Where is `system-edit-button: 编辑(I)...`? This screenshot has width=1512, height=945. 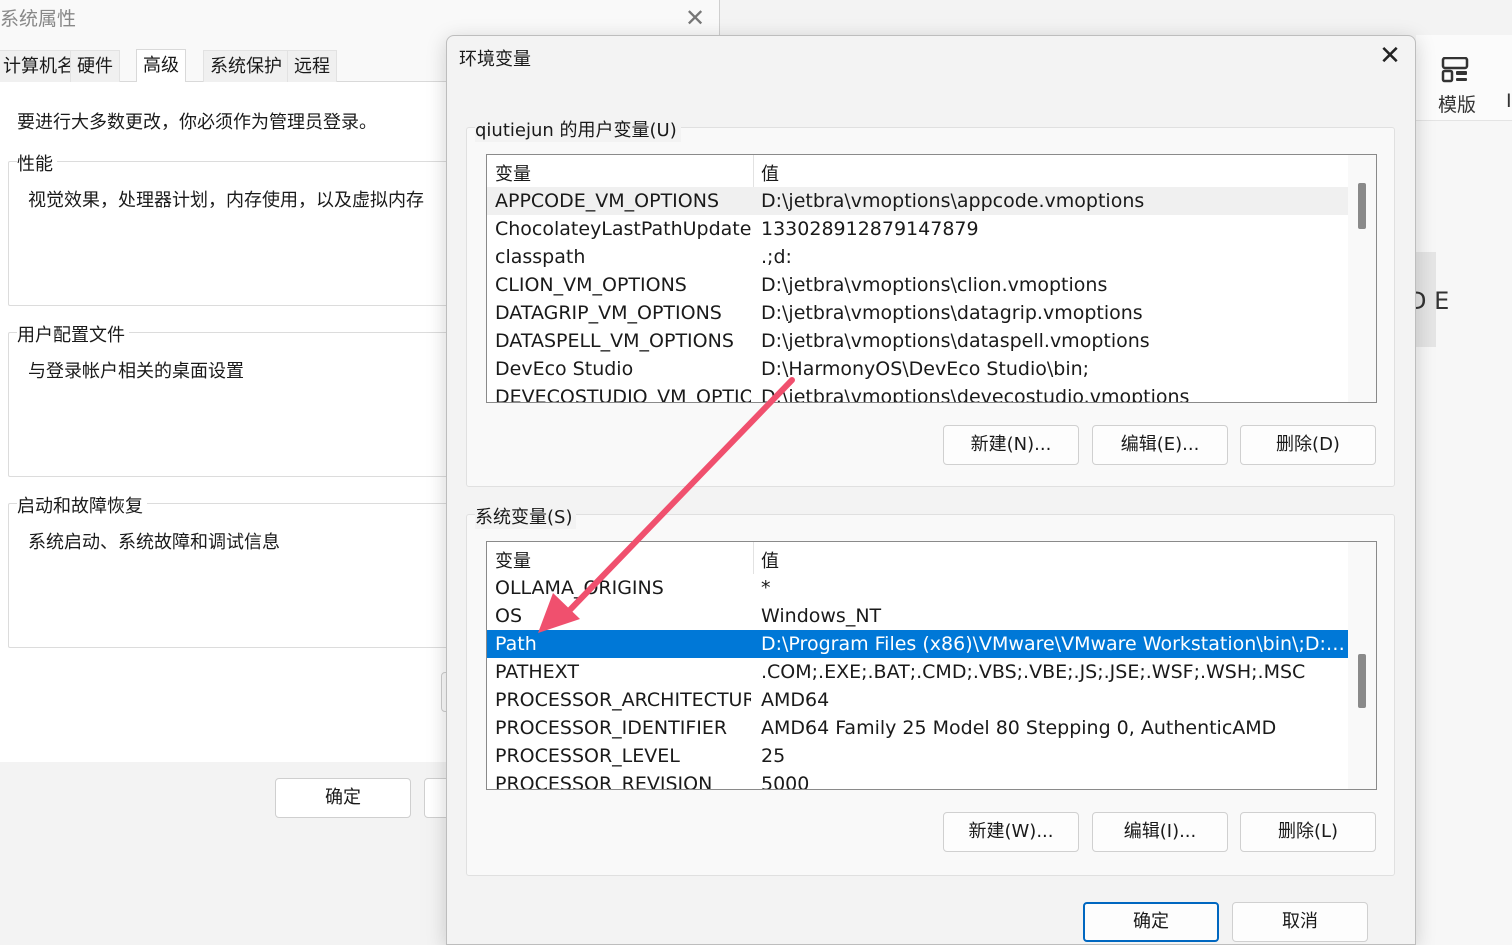
system-edit-button: 编辑(I)... is located at coordinates (1160, 832).